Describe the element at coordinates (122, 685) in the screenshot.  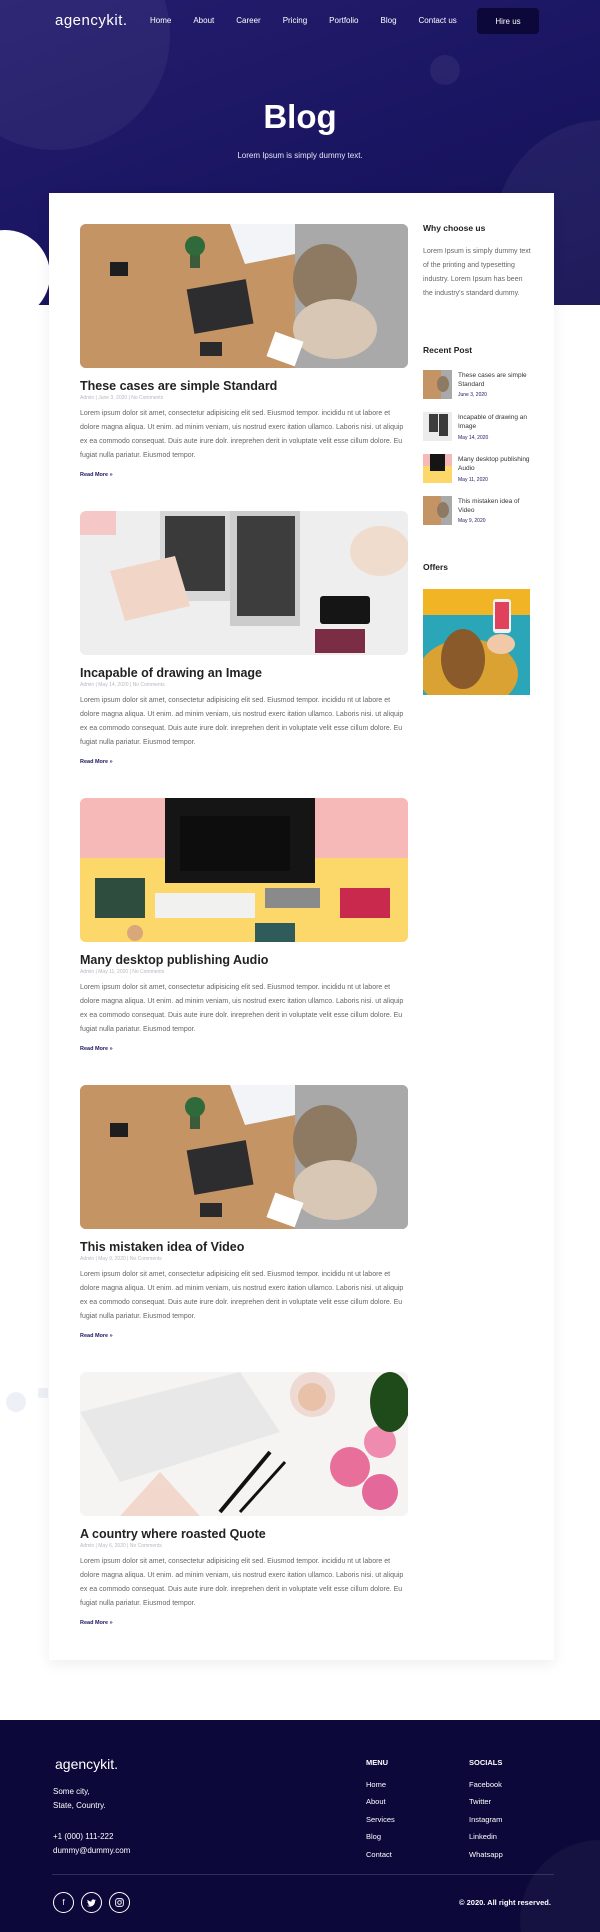
I see `post-meta: Admin | May 14, 2020 | No Comments` at that location.